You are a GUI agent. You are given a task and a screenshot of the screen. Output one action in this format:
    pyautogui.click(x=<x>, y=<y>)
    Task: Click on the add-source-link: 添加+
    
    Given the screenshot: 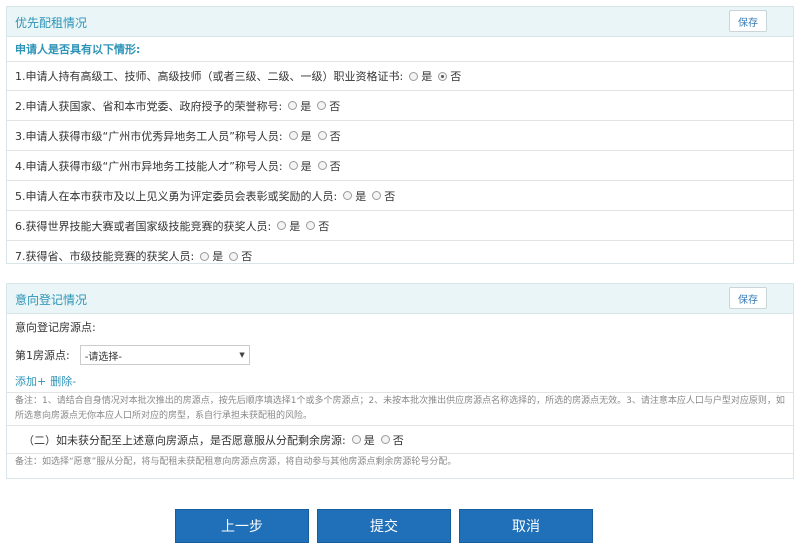 What is the action you would take?
    pyautogui.click(x=30, y=381)
    